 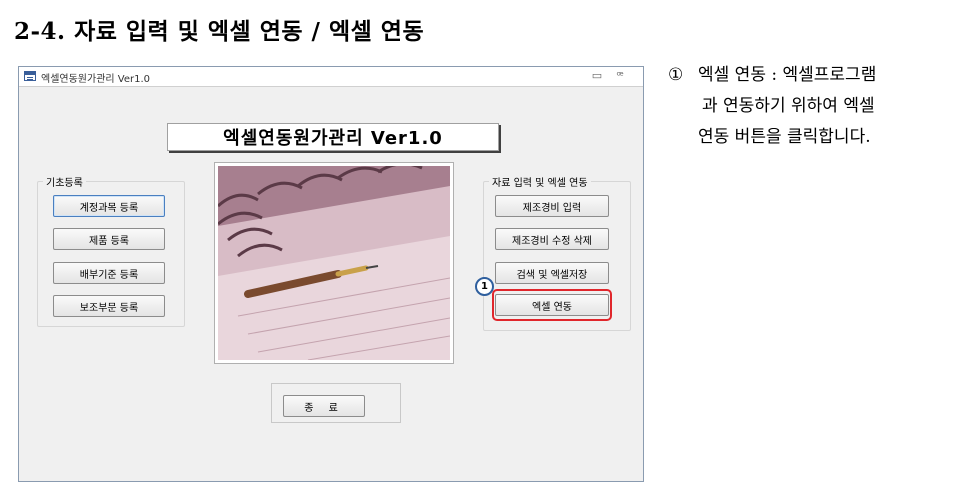 What do you see at coordinates (109, 273) in the screenshot?
I see `allocation-basis-register-button: 배부기준 등록` at bounding box center [109, 273].